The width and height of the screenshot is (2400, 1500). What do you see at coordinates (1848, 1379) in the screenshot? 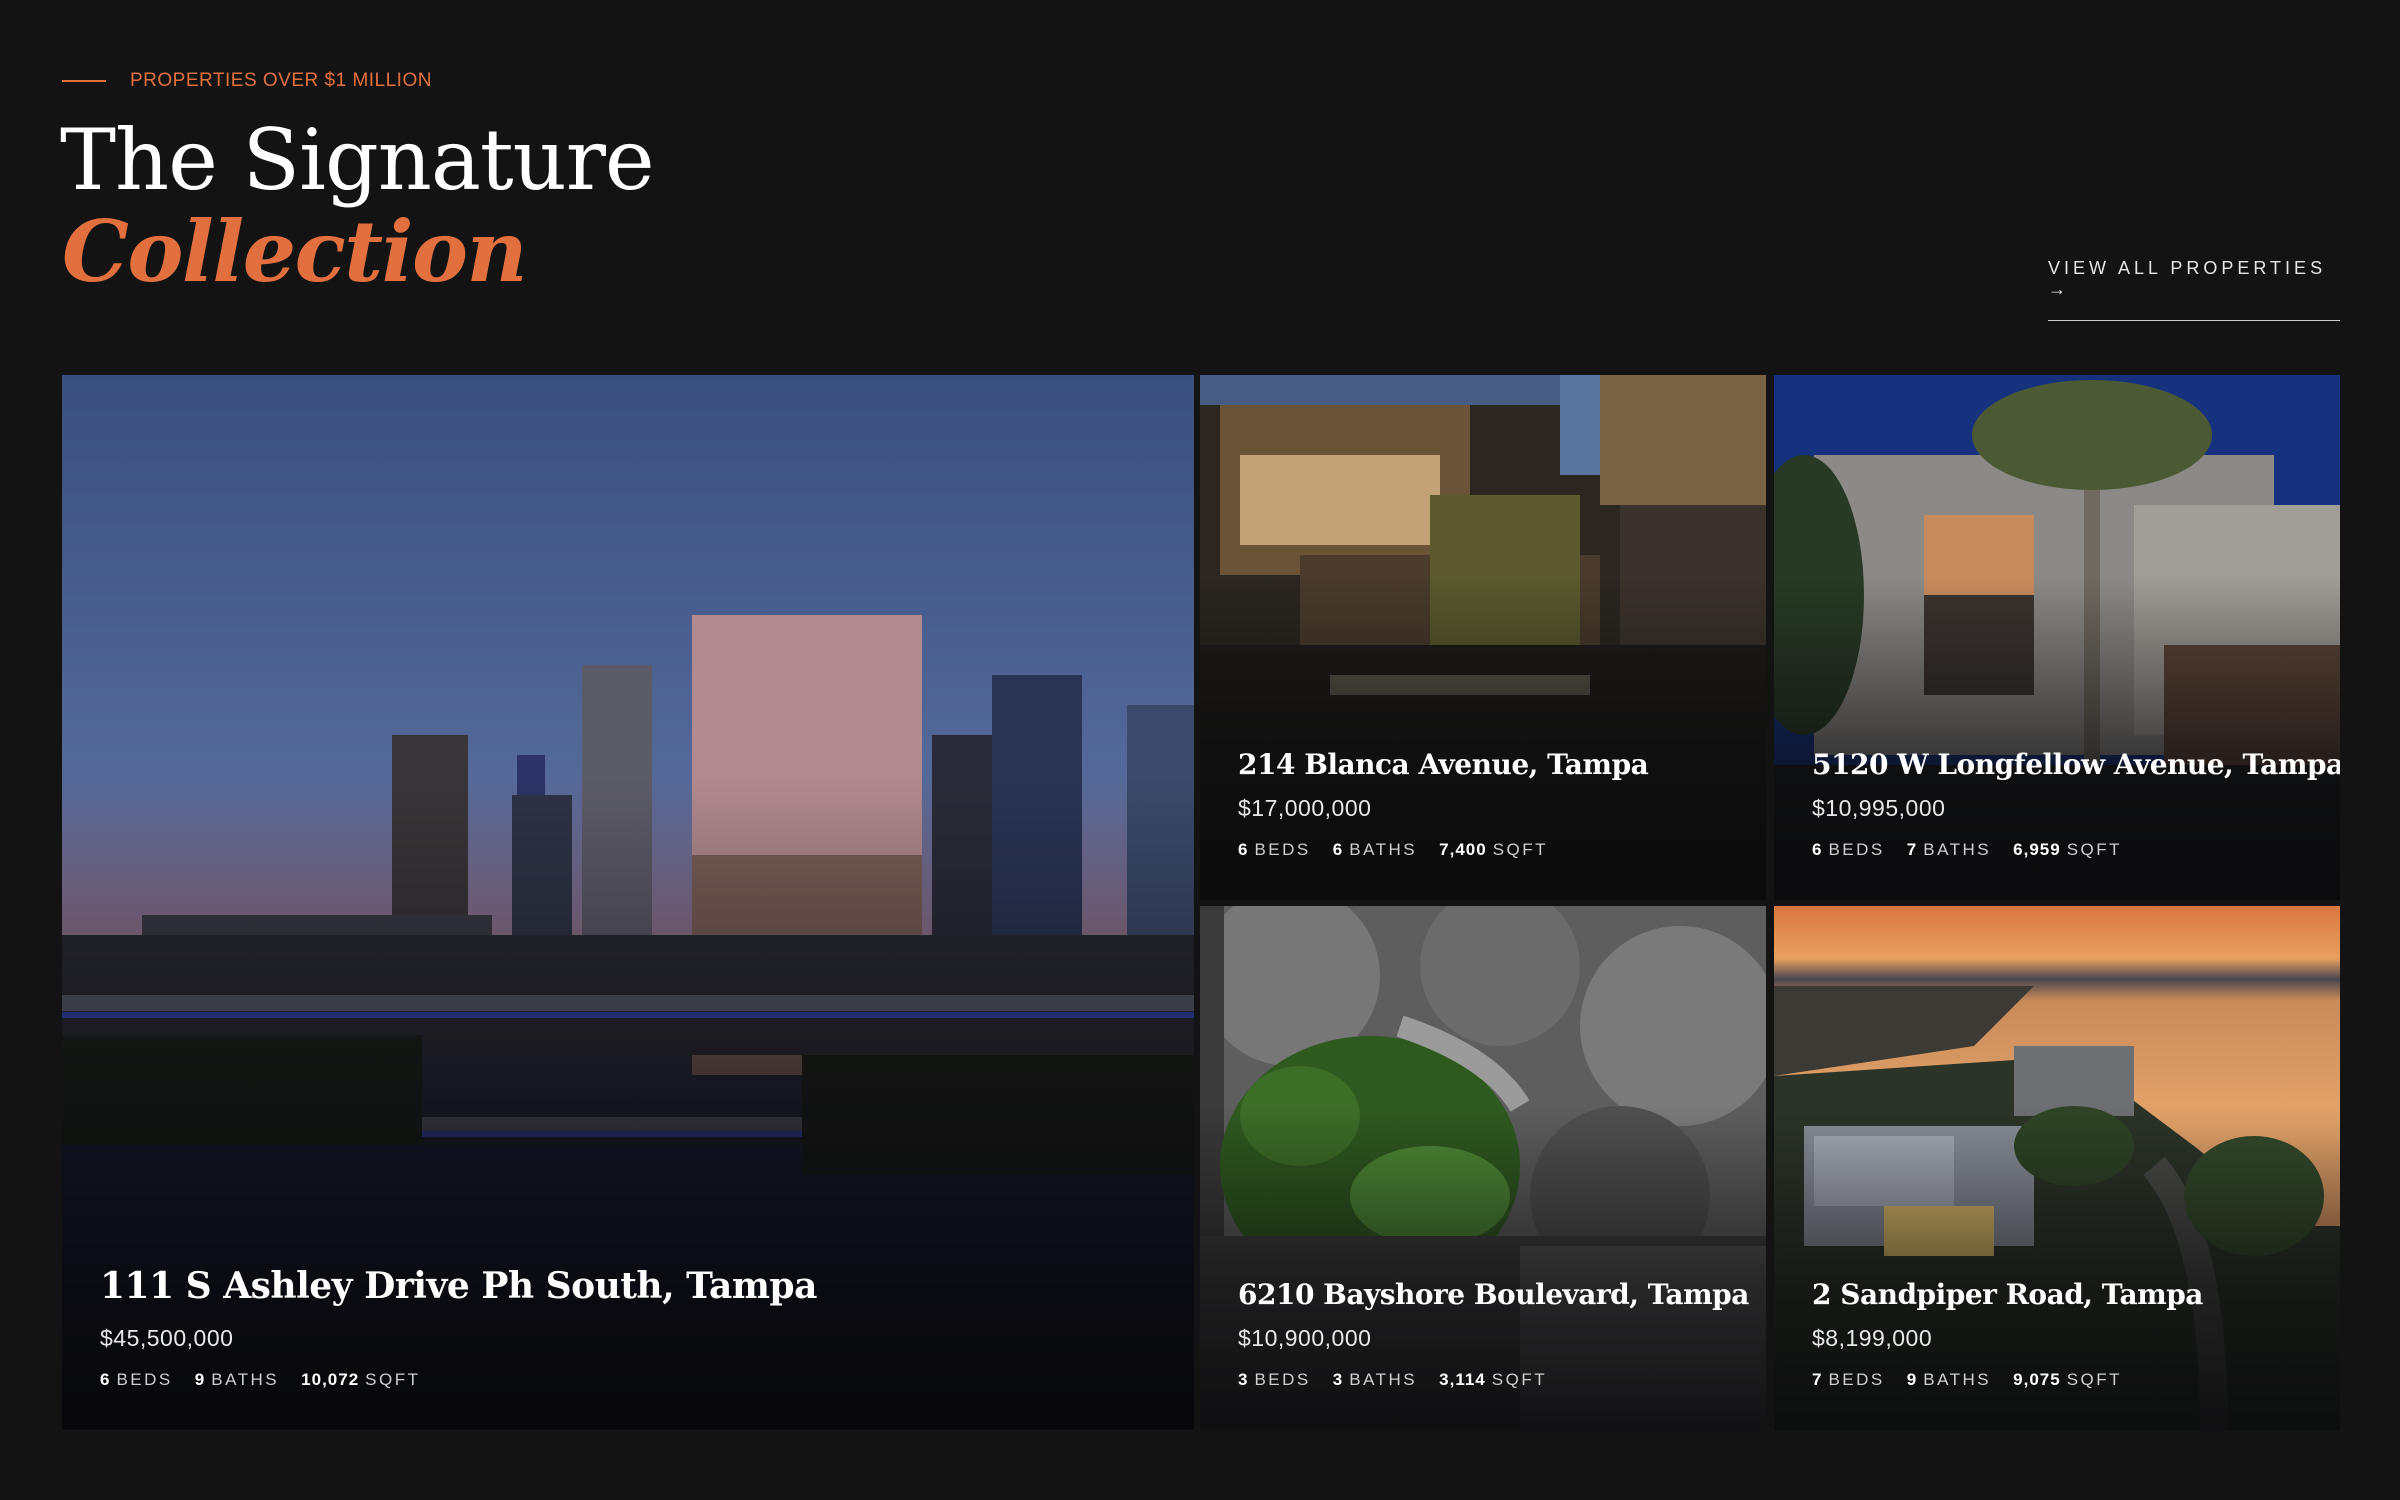
I see `listing-beds: 7 BEDS` at bounding box center [1848, 1379].